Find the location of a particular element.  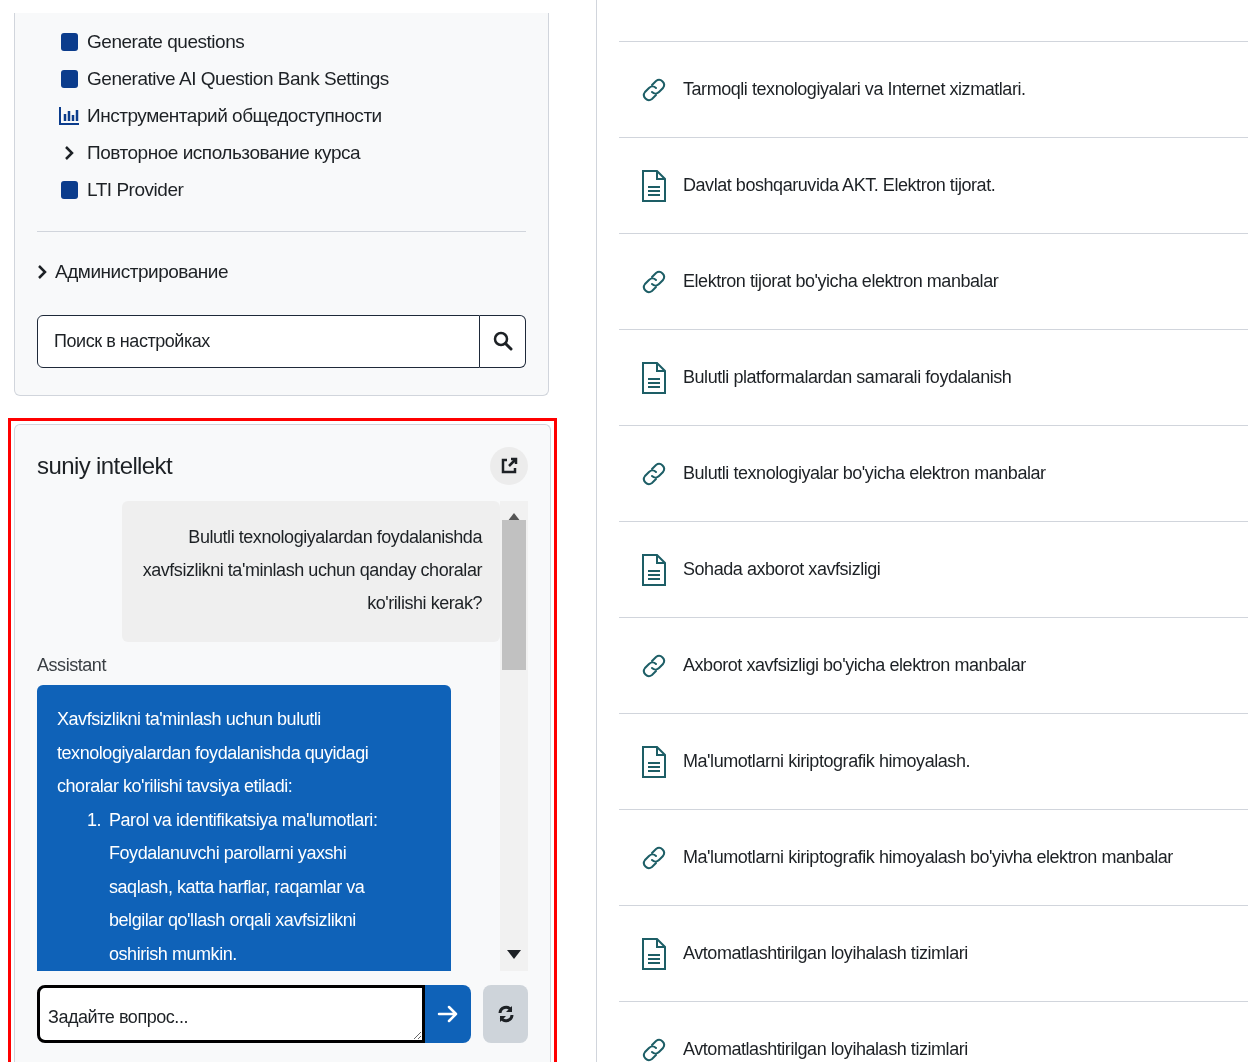

resource-link: Tarmoqli texnologiyalari va Internet xizmatlari. is located at coordinates (854, 89).